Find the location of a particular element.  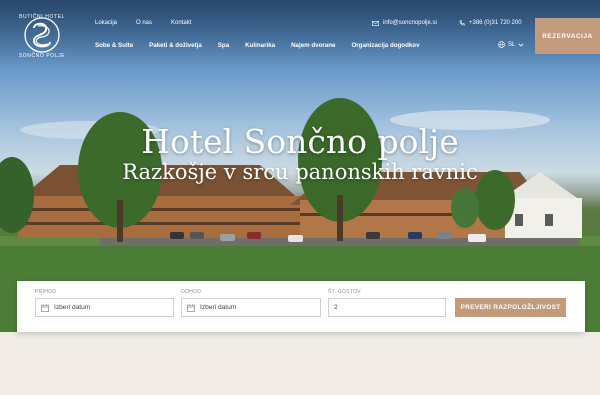

nav-item-events: Organizacija dogodkov is located at coordinates (385, 45).